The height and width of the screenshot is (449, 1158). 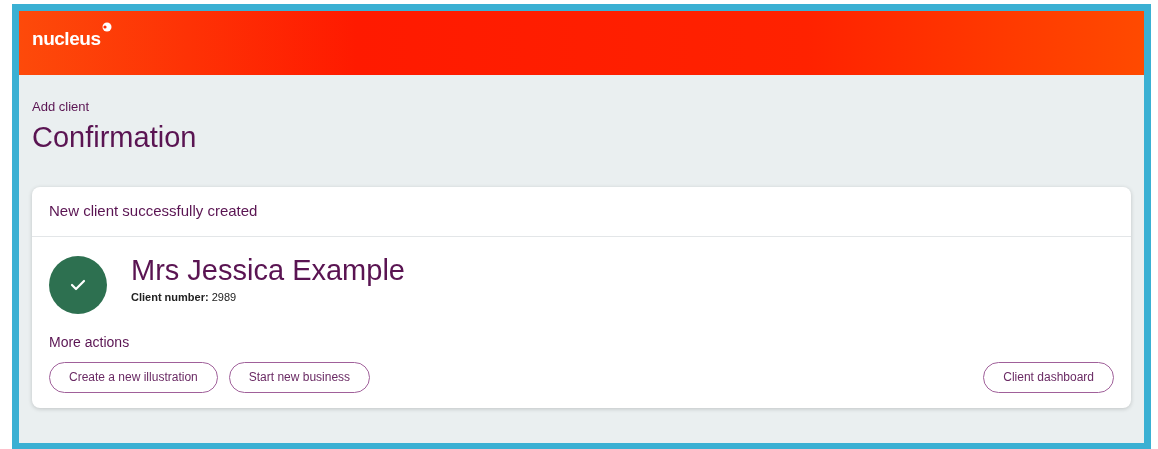 I want to click on dashboard-button: Client dashboard, so click(x=1048, y=377).